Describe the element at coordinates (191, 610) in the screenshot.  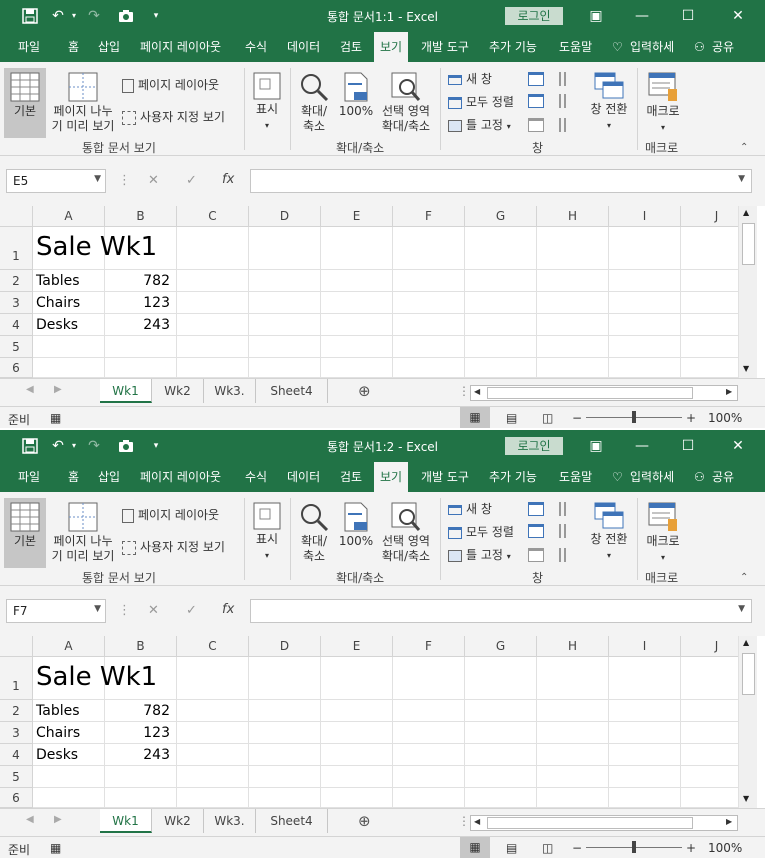
I see `enter-icon: ✓` at that location.